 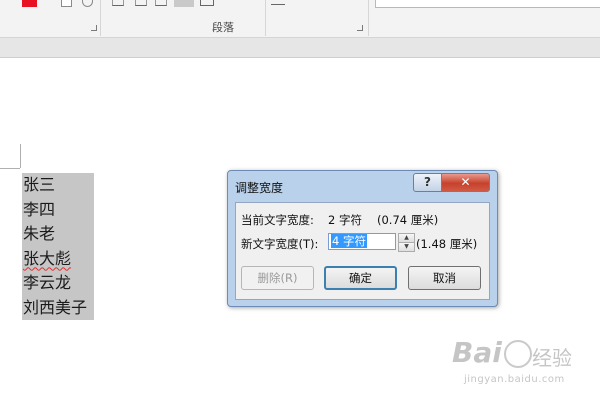 I want to click on align-center-icon, so click(x=141, y=3).